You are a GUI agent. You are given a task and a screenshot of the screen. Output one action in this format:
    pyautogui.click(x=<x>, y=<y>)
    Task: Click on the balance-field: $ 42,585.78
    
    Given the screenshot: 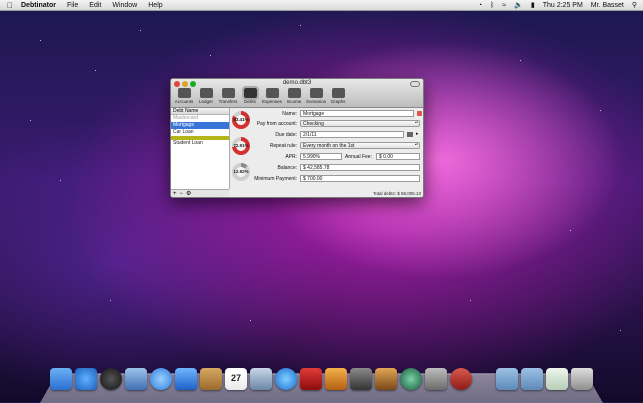 What is the action you would take?
    pyautogui.click(x=360, y=167)
    